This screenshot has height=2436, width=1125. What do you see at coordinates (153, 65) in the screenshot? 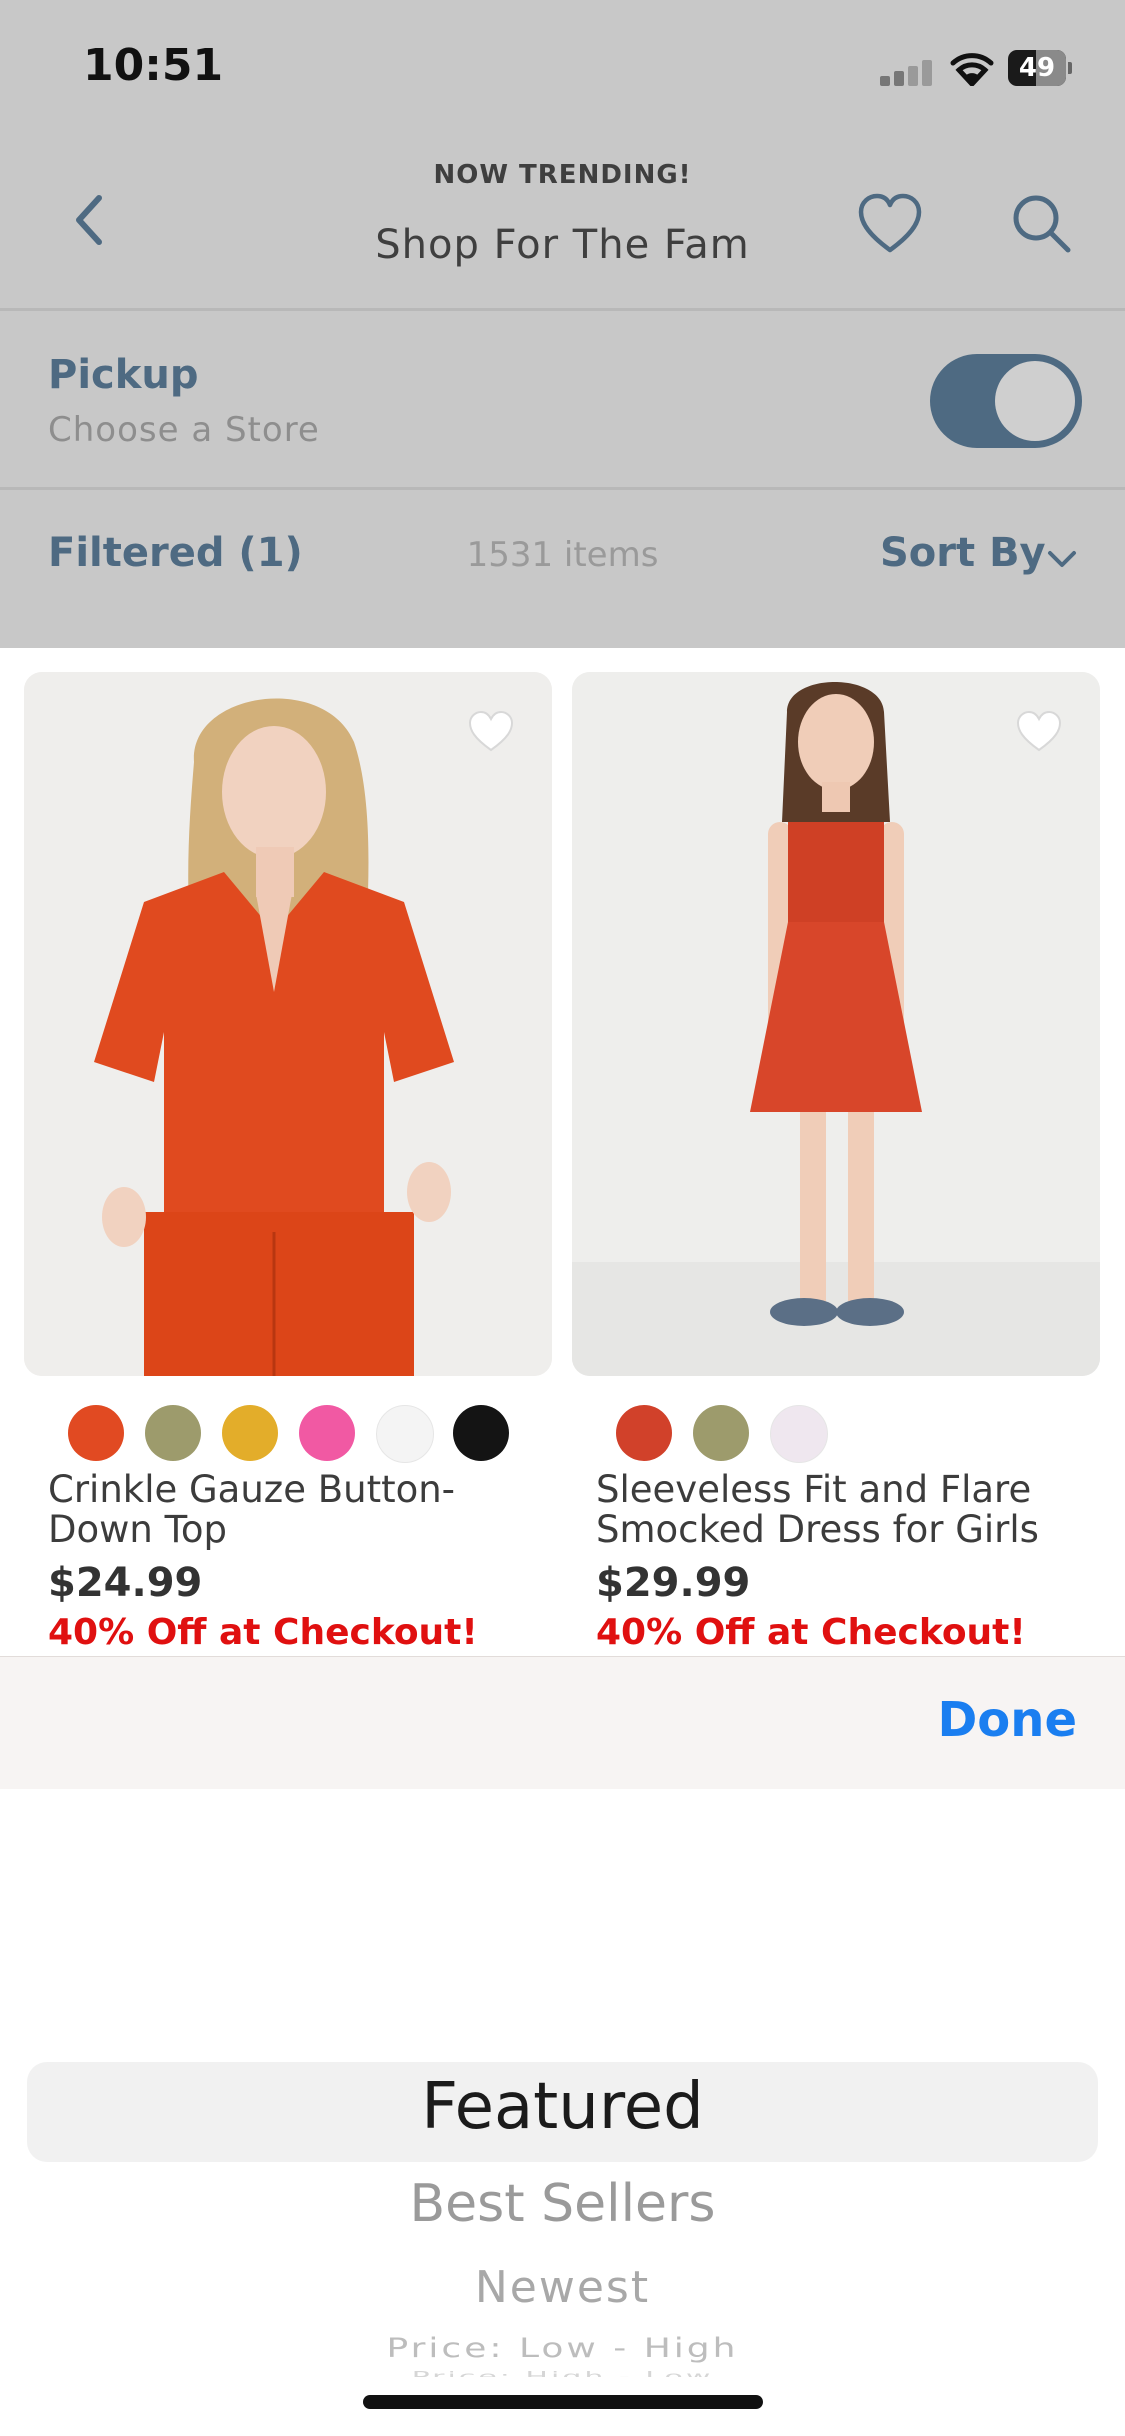
I see `status-time: 10:51` at bounding box center [153, 65].